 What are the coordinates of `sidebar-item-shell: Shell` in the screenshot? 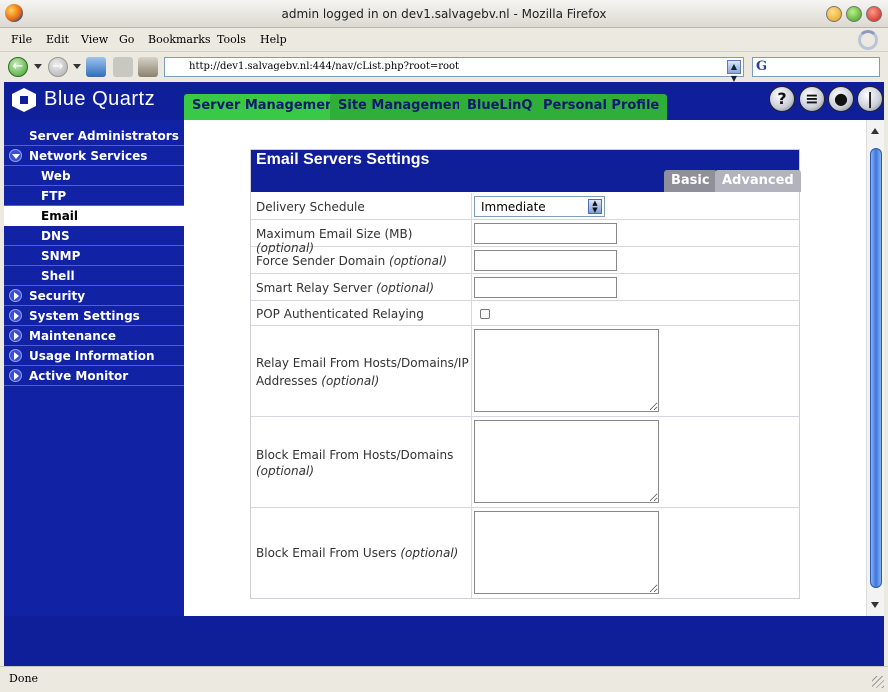 It's located at (94, 276).